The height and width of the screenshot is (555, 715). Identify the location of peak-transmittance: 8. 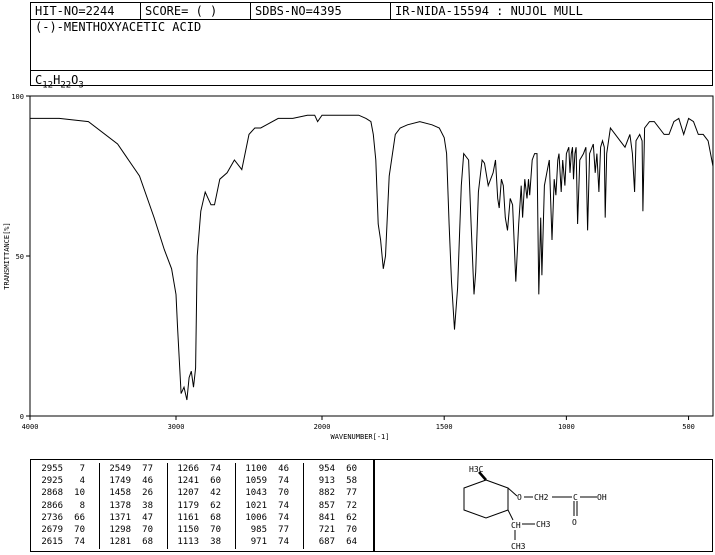
(82, 505).